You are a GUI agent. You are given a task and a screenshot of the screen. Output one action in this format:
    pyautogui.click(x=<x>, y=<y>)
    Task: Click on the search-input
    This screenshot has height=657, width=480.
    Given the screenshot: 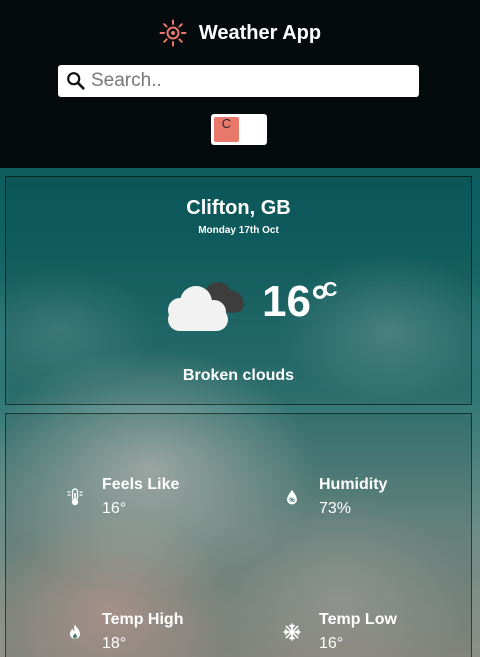 What is the action you would take?
    pyautogui.click(x=241, y=81)
    